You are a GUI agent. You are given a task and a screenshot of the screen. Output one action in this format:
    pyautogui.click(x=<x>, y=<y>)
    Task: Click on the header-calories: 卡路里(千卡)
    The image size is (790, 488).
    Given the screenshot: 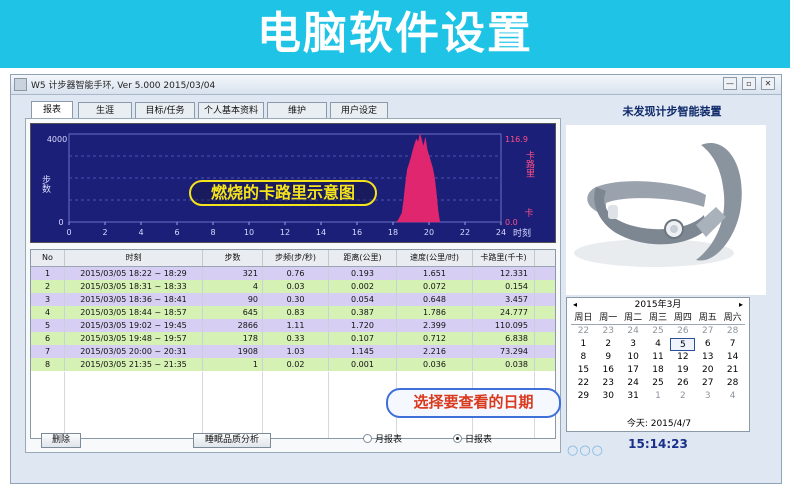 What is the action you would take?
    pyautogui.click(x=504, y=258)
    